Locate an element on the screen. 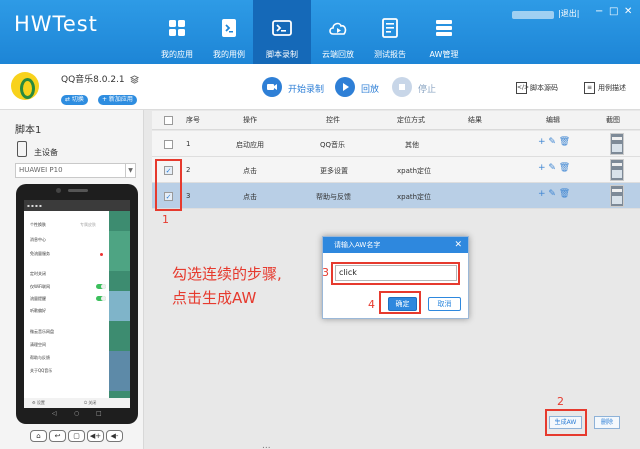 The width and height of the screenshot is (640, 449). nav-label: 脚本录制 is located at coordinates (282, 54).